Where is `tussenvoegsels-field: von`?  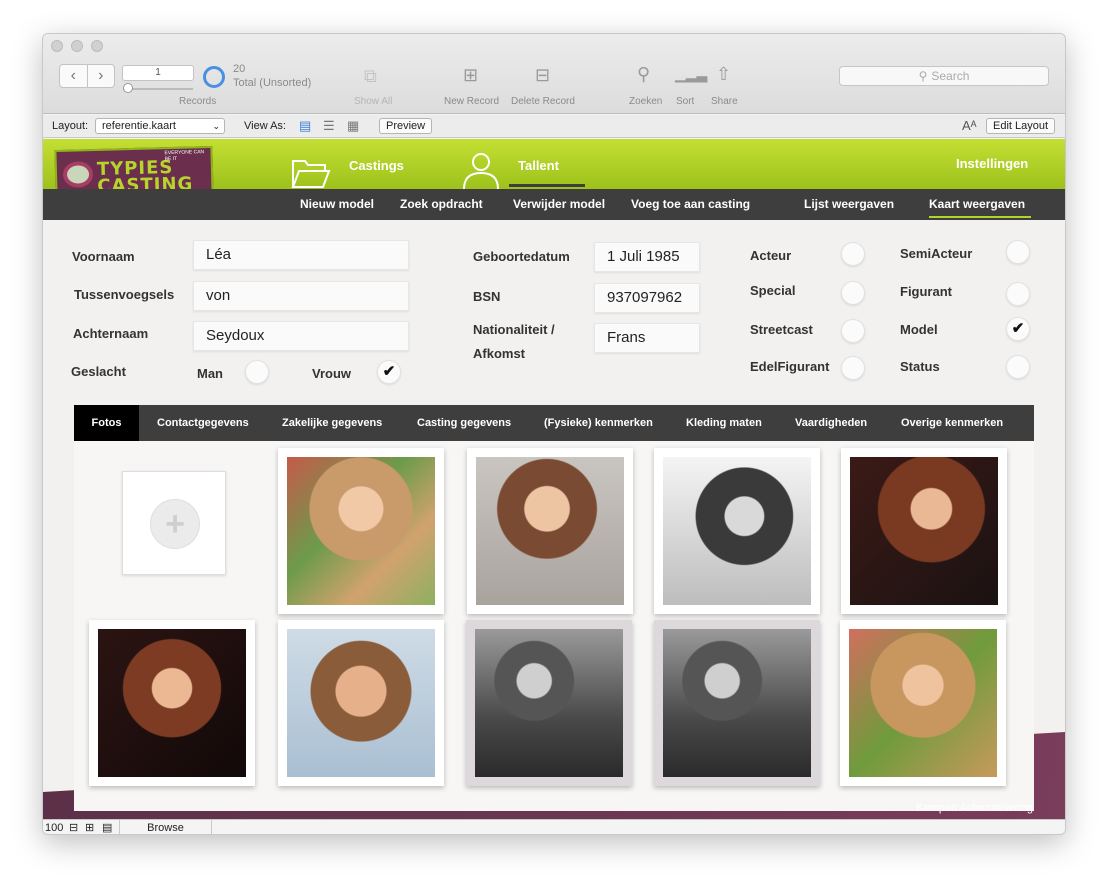 tussenvoegsels-field: von is located at coordinates (301, 296).